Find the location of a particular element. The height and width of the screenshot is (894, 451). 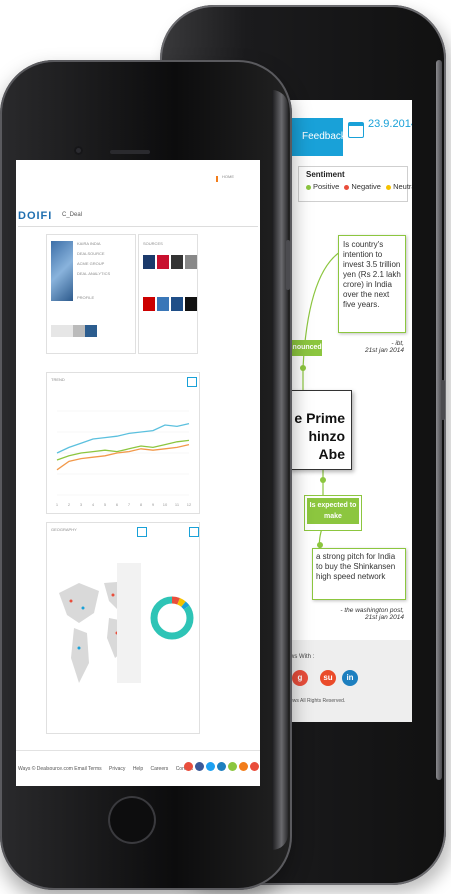

status-text: HOME is located at coordinates (228, 176).